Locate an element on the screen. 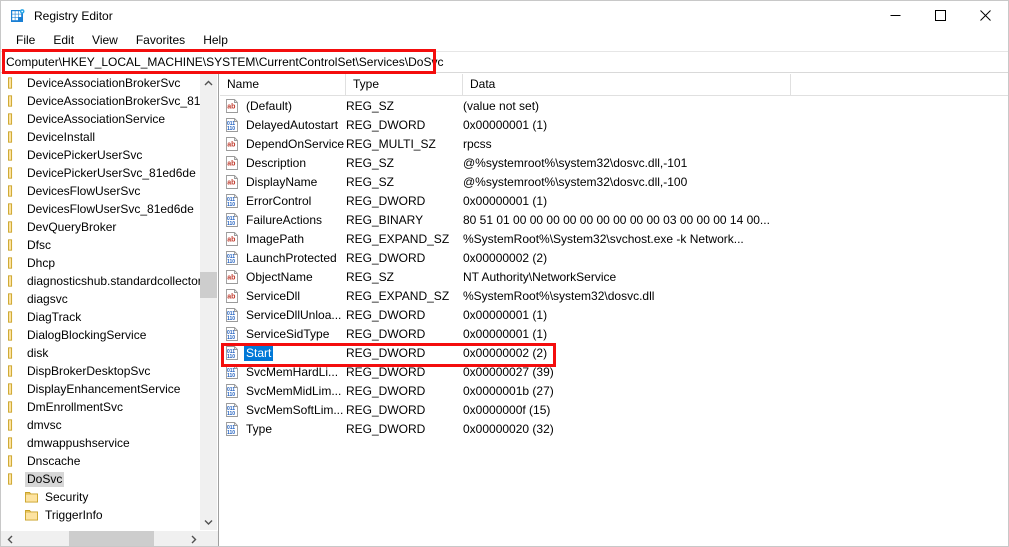  tree-item-dmwappushservice: dmwappushservice is located at coordinates (101, 443).